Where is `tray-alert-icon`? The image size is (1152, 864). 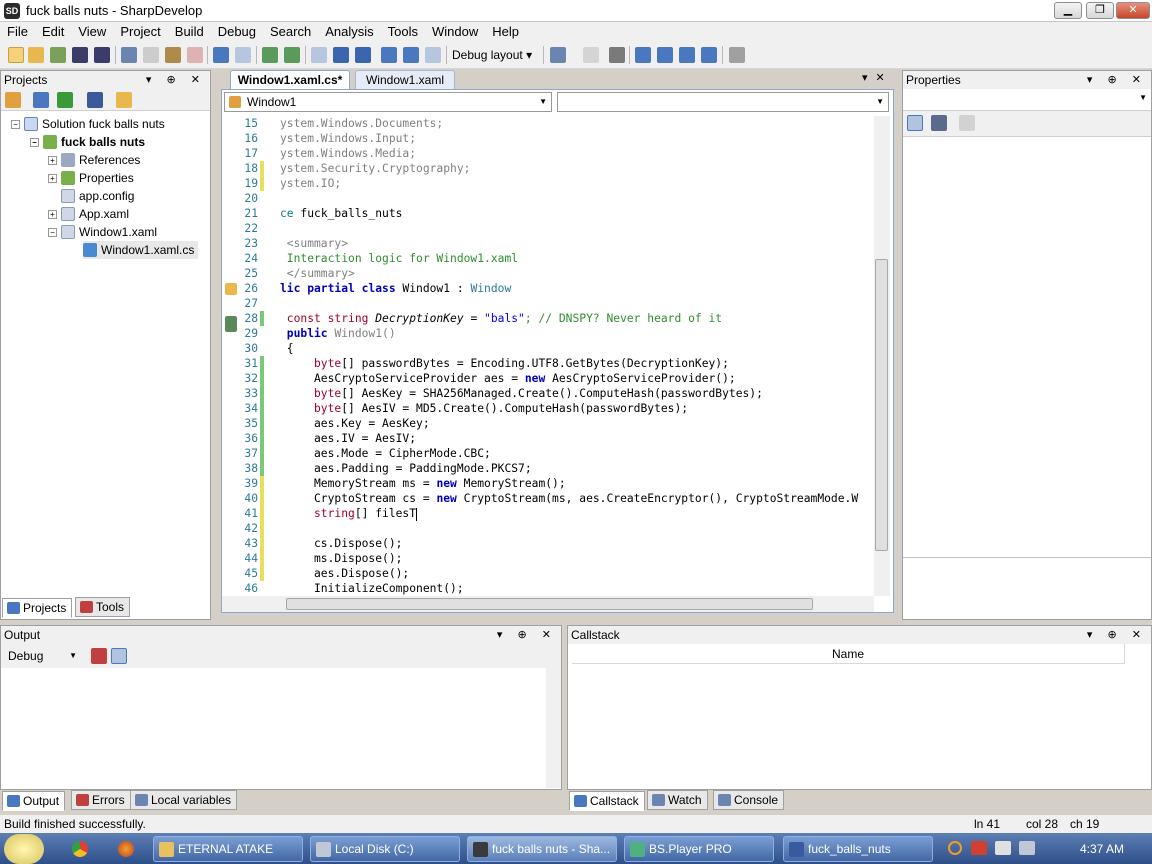
tray-alert-icon is located at coordinates (979, 848).